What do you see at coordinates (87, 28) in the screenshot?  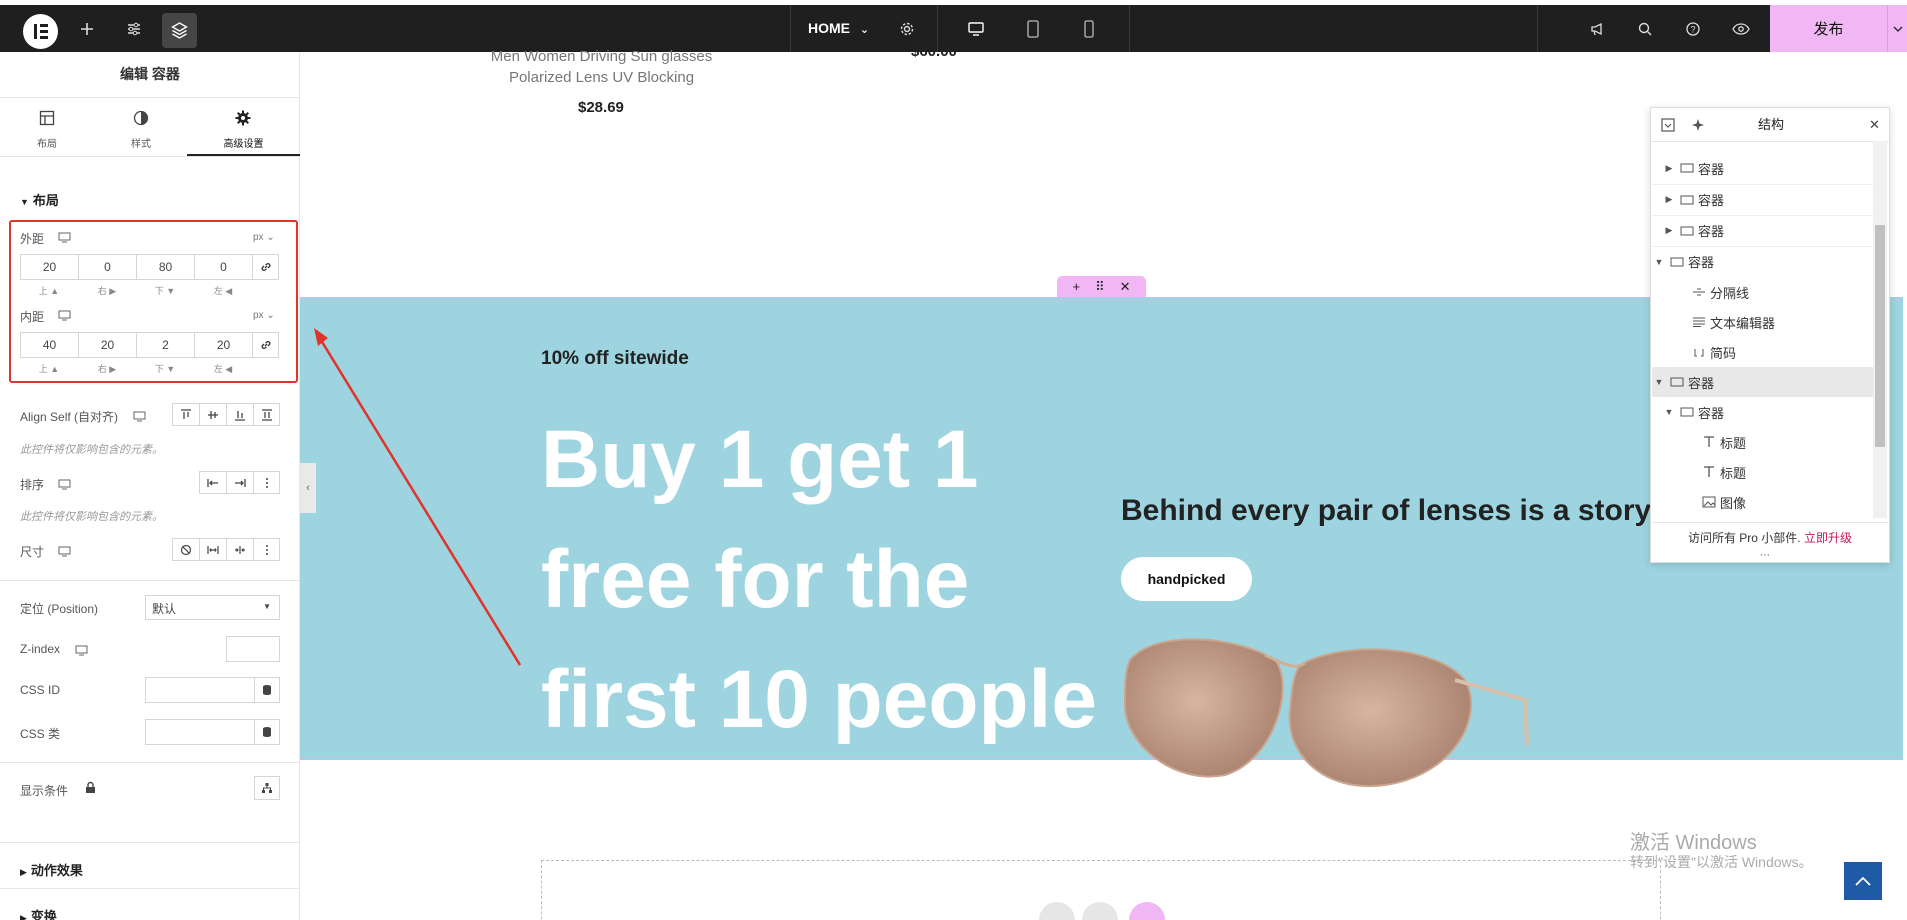 I see `add-element-icon` at bounding box center [87, 28].